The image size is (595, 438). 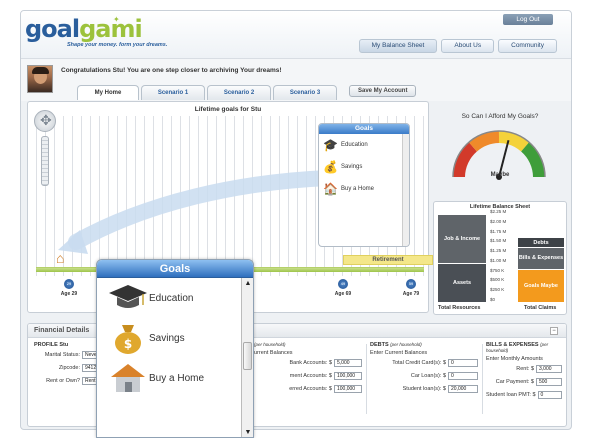 What do you see at coordinates (358, 189) in the screenshot?
I see `goal-label: Buy a Home` at bounding box center [358, 189].